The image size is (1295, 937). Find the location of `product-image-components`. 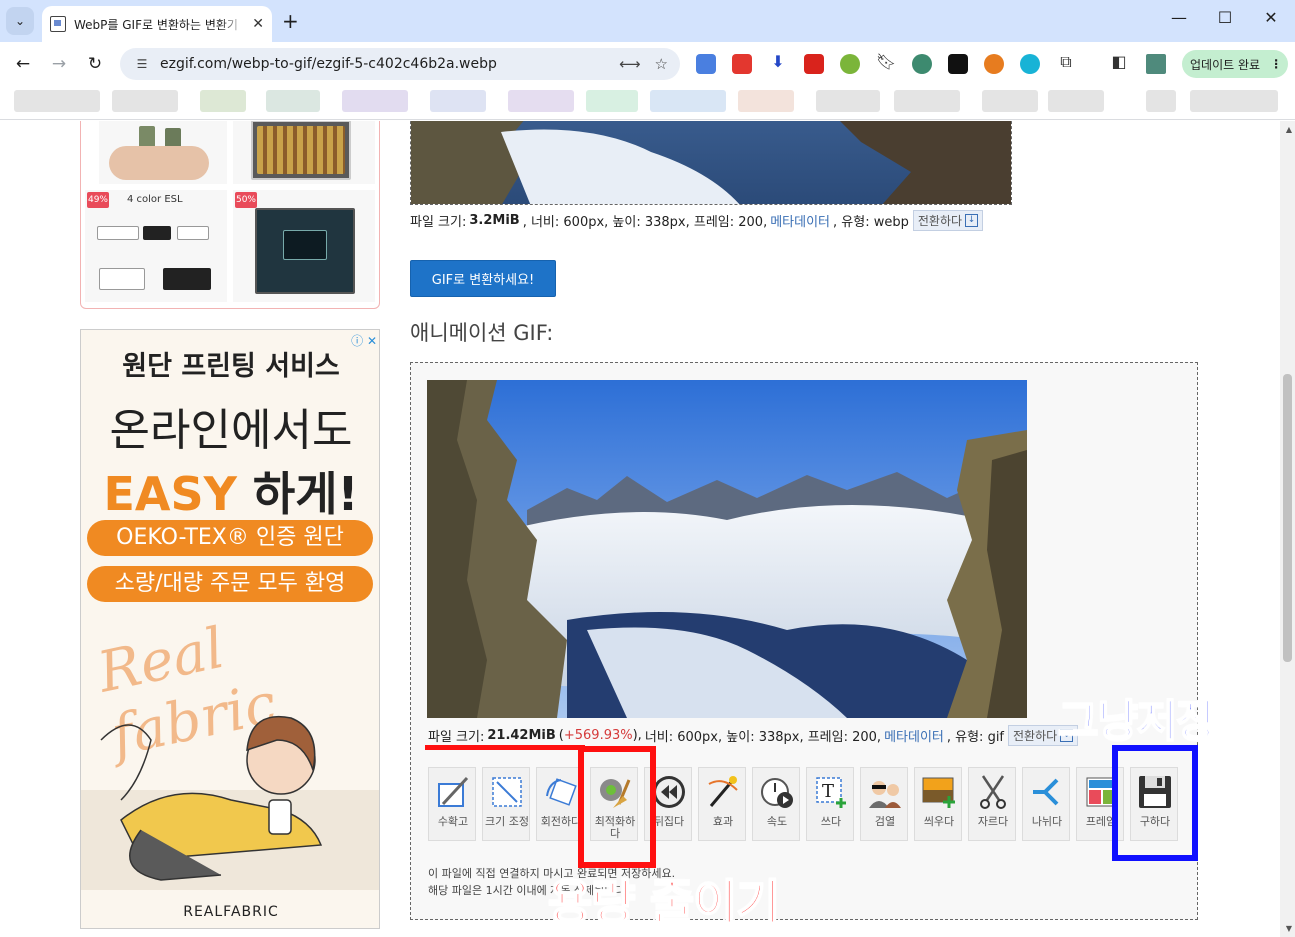

product-image-components is located at coordinates (304, 152).